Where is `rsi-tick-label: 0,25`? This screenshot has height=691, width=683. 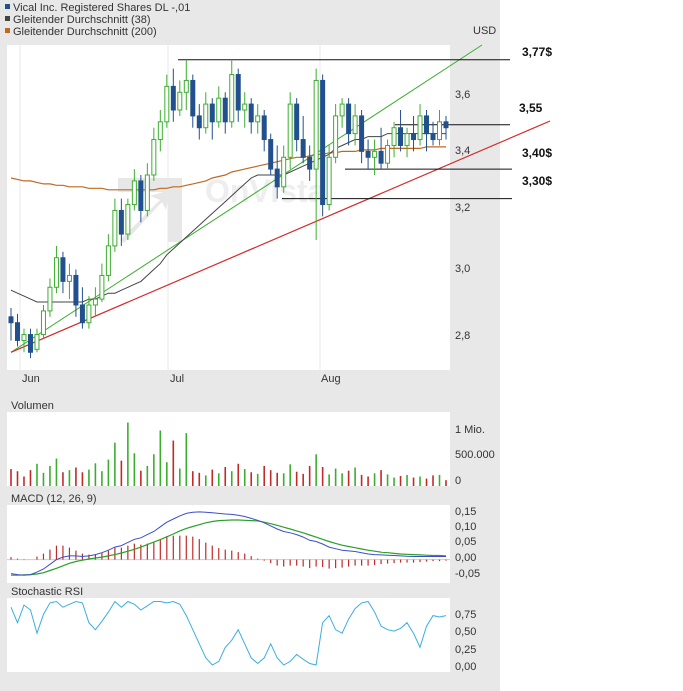 rsi-tick-label: 0,25 is located at coordinates (465, 650).